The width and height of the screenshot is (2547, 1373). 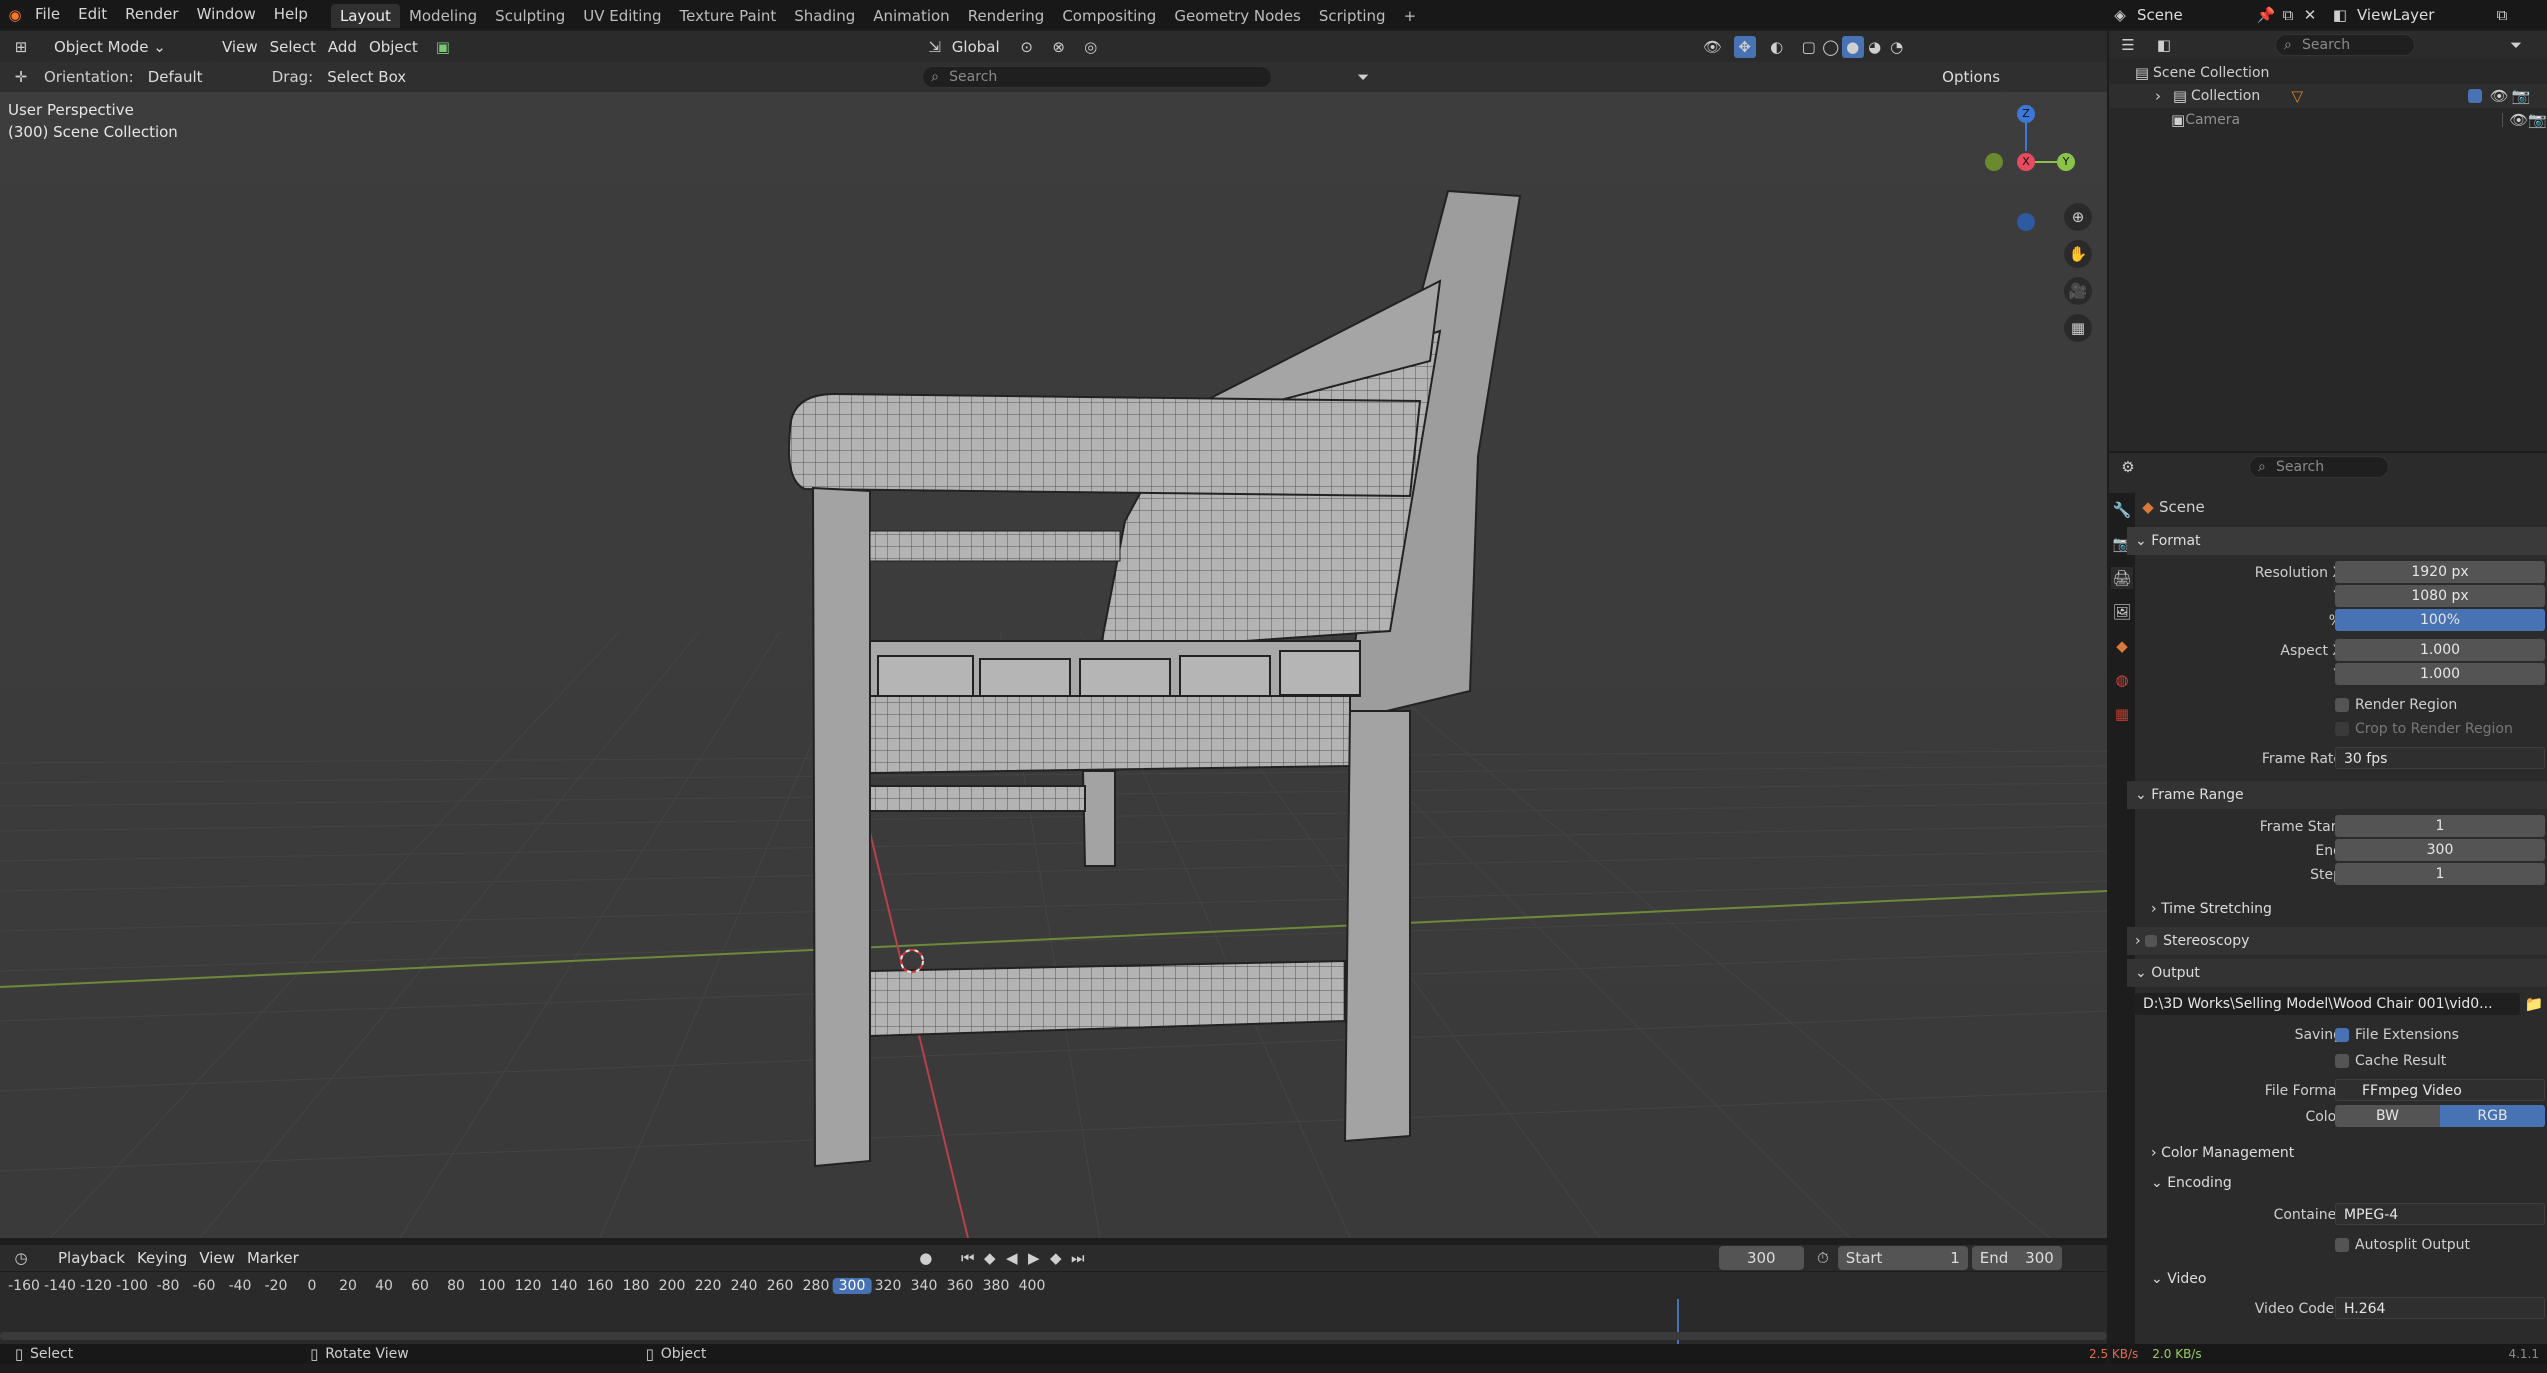 I want to click on collection-checkbox, so click(x=2475, y=96).